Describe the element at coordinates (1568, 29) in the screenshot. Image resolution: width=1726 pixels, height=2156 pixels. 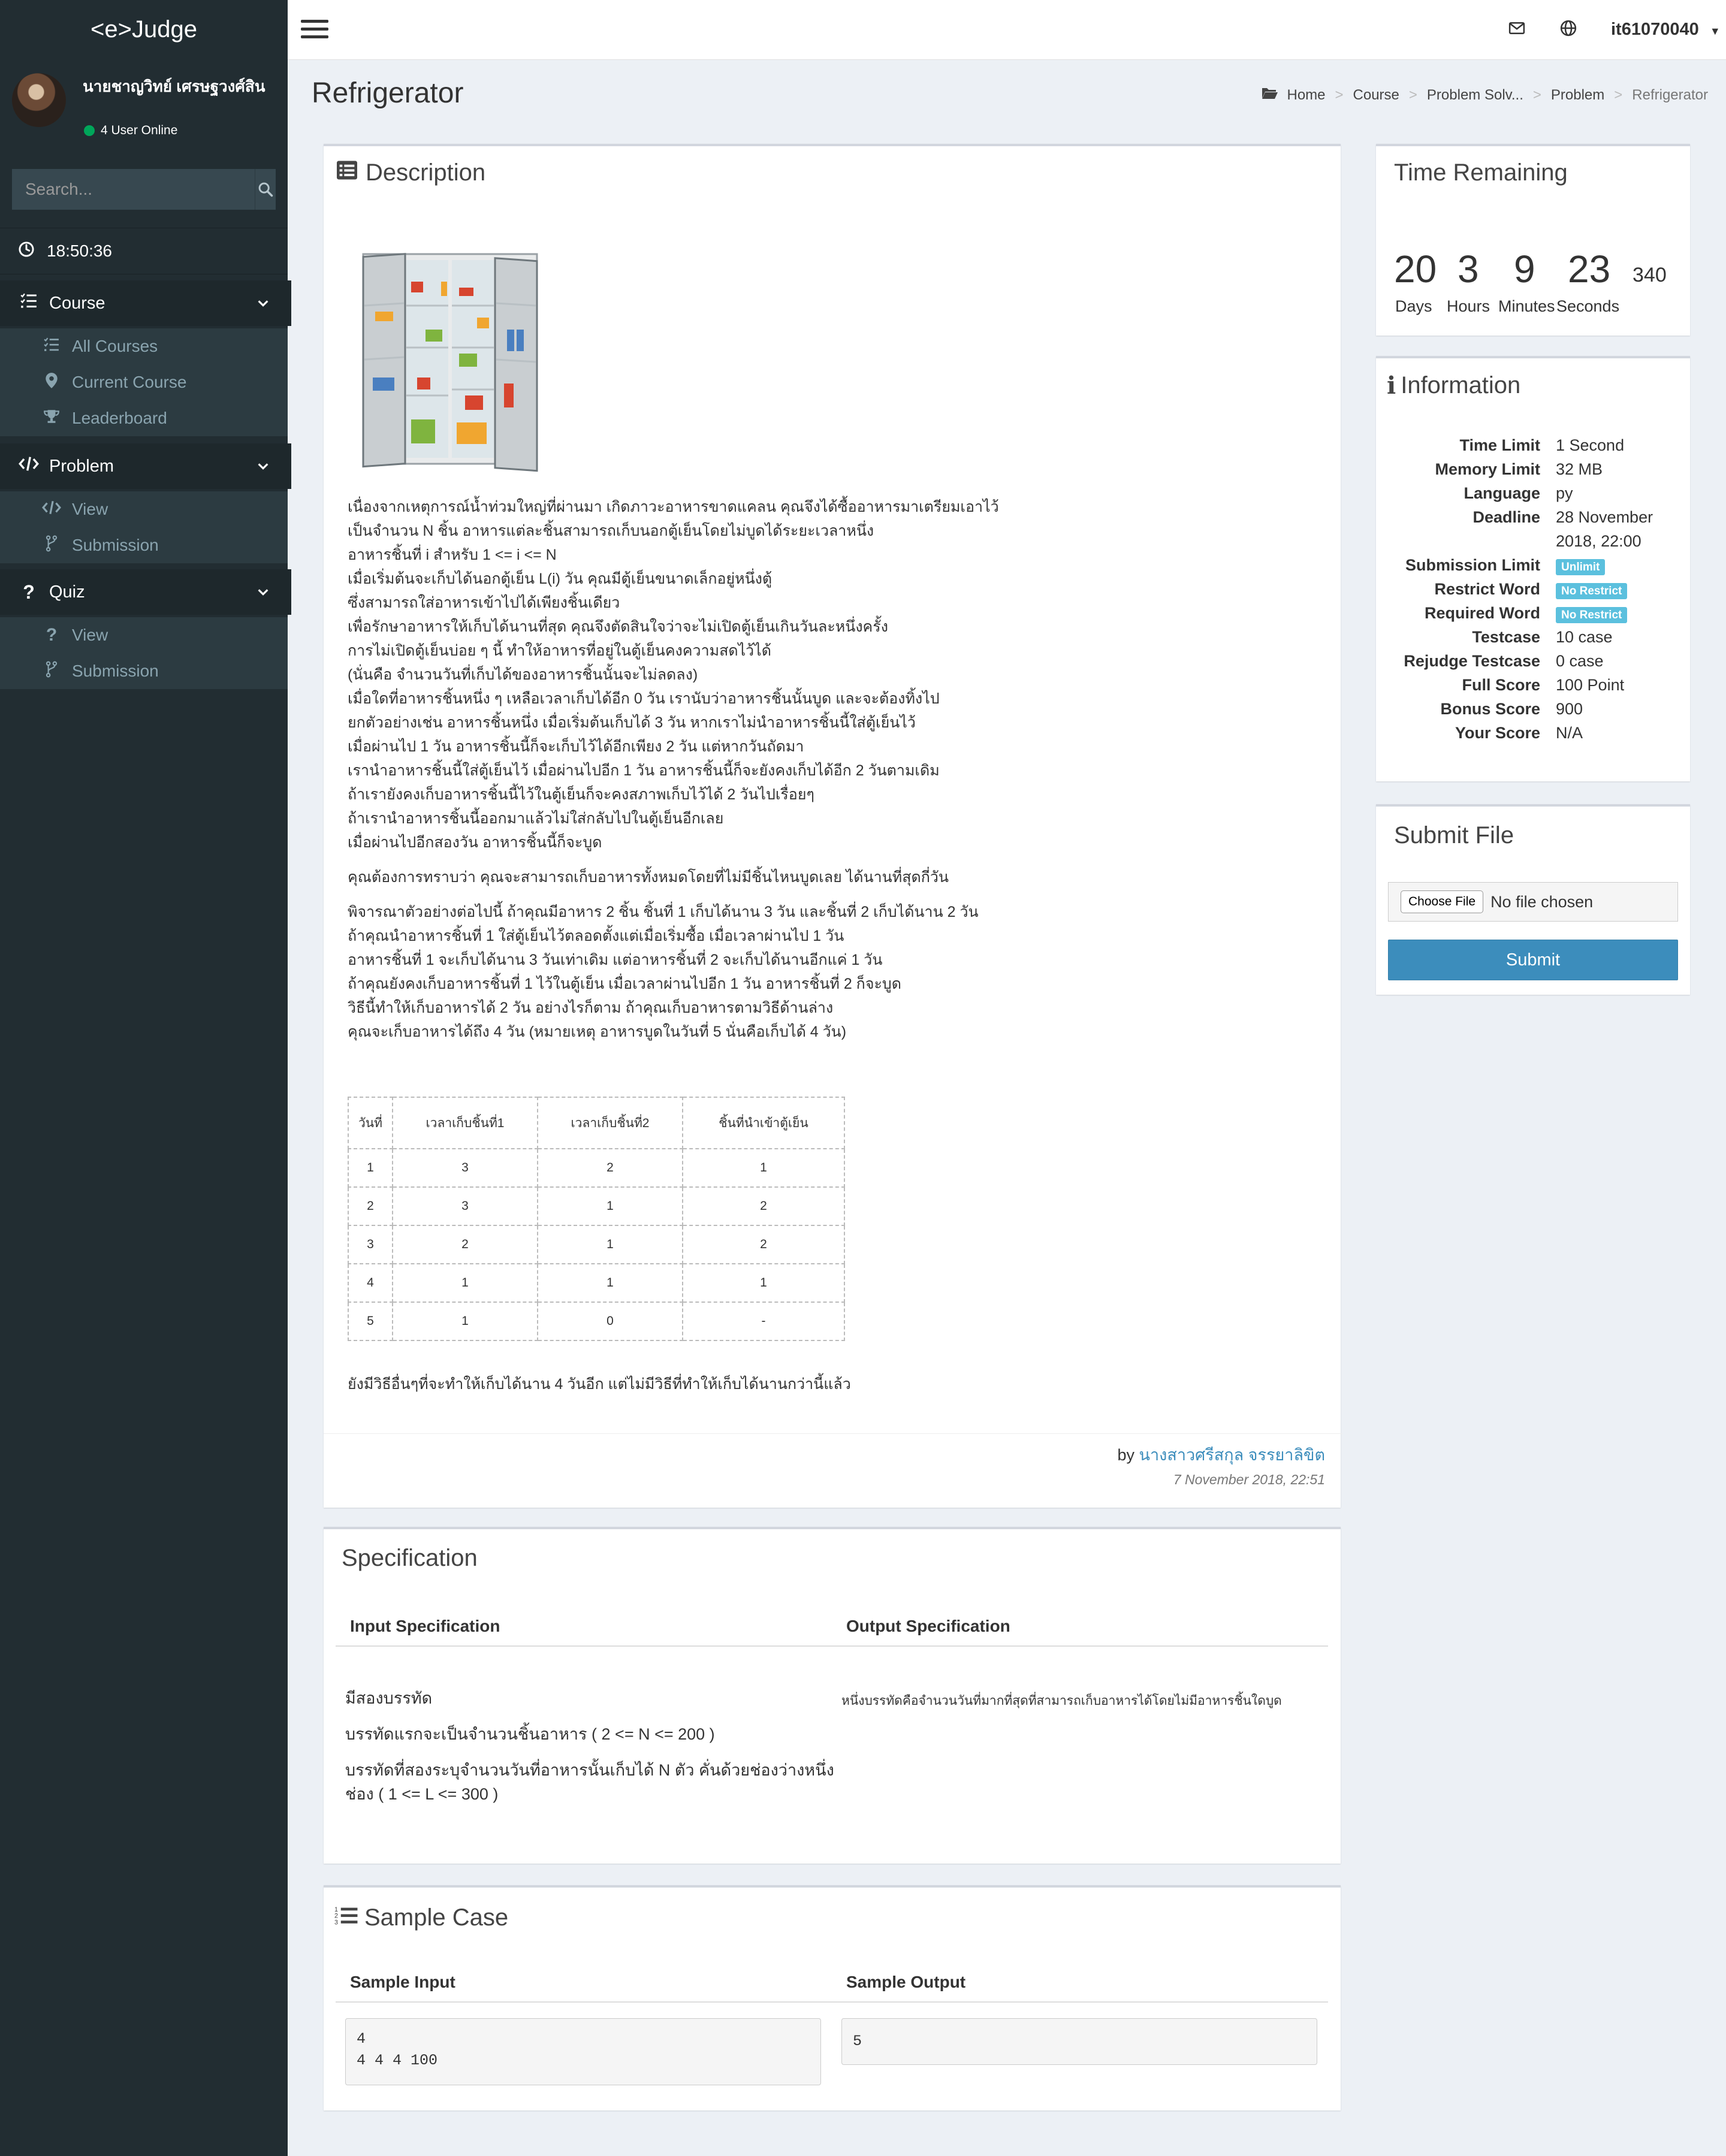
I see `globe-icon` at that location.